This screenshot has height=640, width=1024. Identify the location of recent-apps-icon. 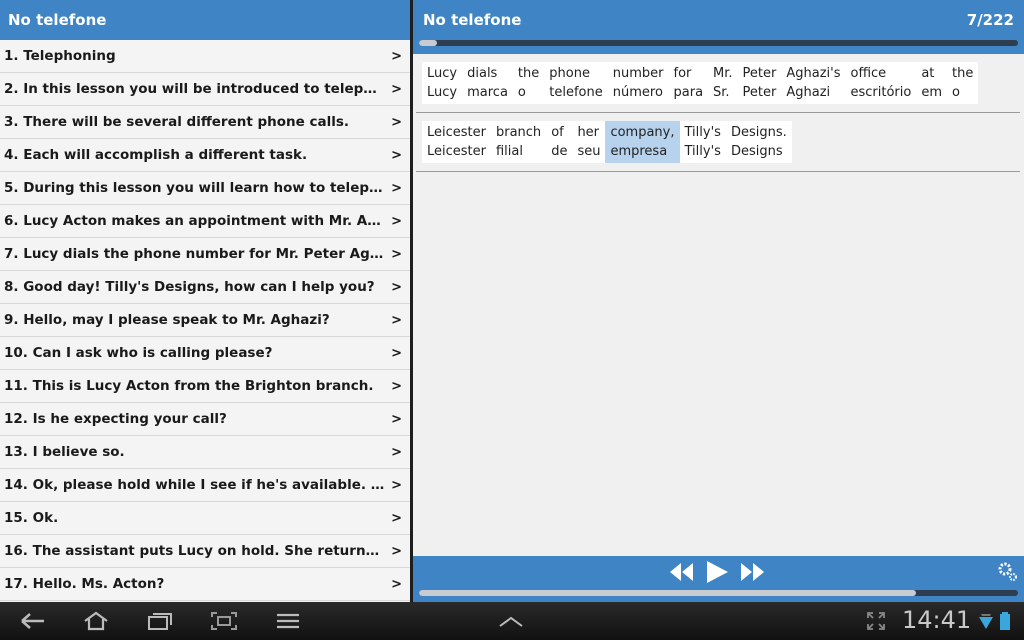
(160, 621).